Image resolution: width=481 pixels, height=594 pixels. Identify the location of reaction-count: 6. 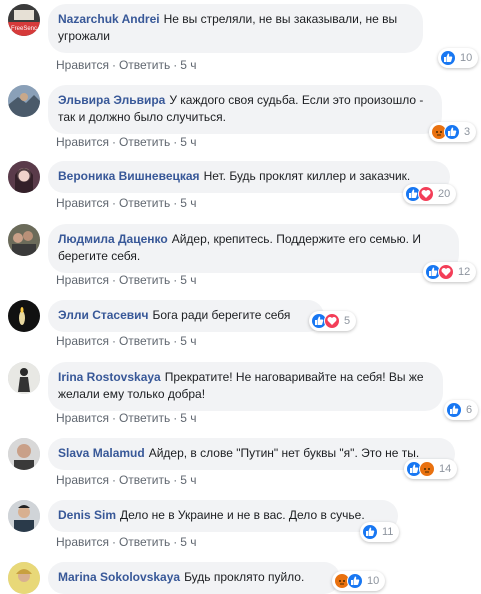
(469, 410).